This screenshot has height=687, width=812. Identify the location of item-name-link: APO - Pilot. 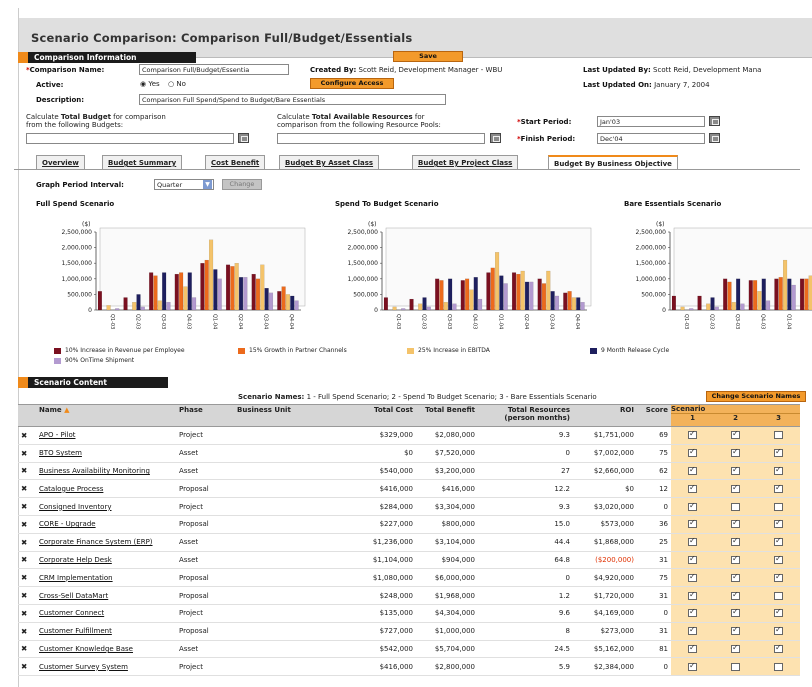
(106, 435).